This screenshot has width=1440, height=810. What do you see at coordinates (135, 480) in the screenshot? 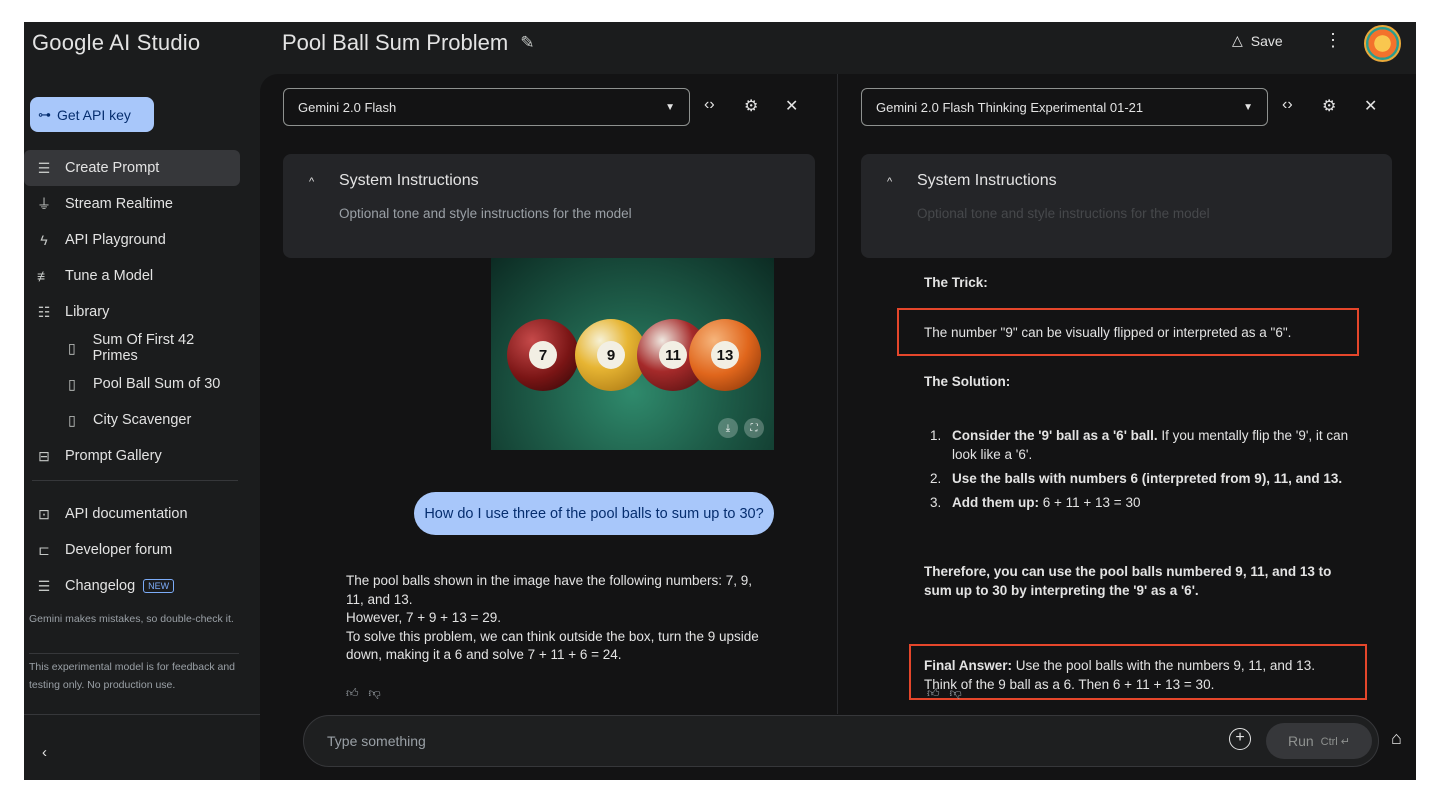
I see `sidebar-divider` at bounding box center [135, 480].